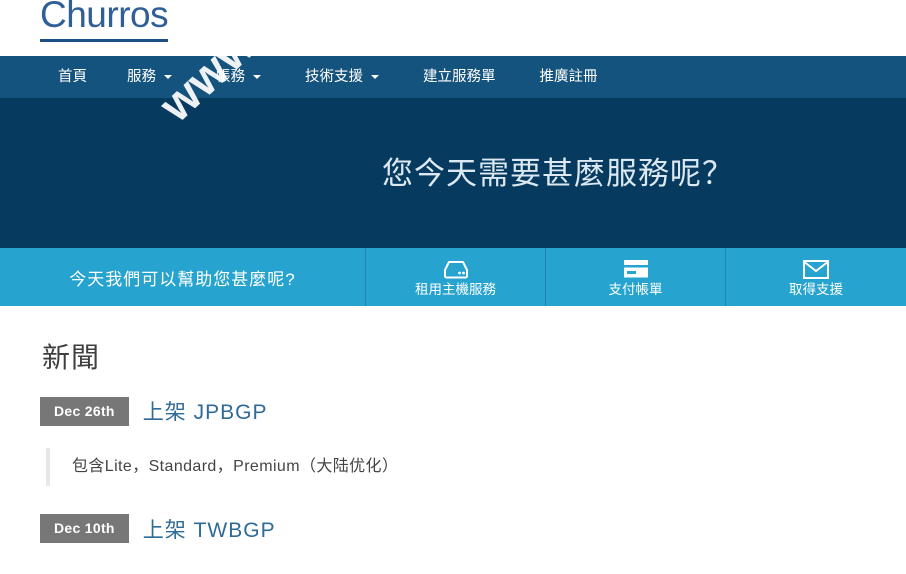 This screenshot has height=574, width=906. I want to click on nav-item-label: 帳務, so click(230, 76).